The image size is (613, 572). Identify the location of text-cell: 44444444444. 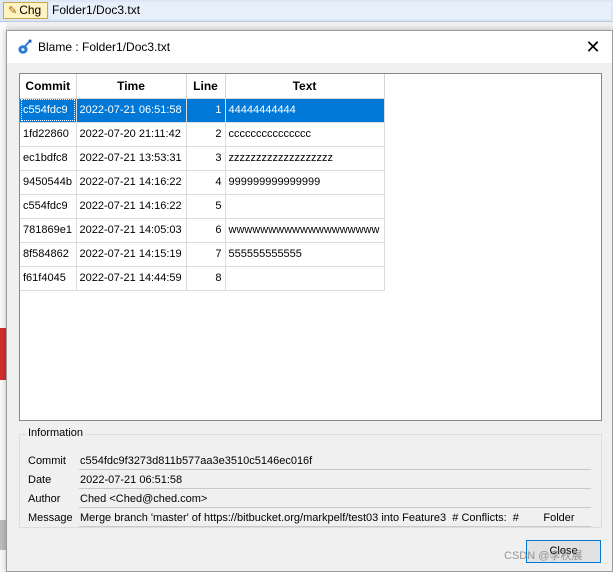
(305, 110).